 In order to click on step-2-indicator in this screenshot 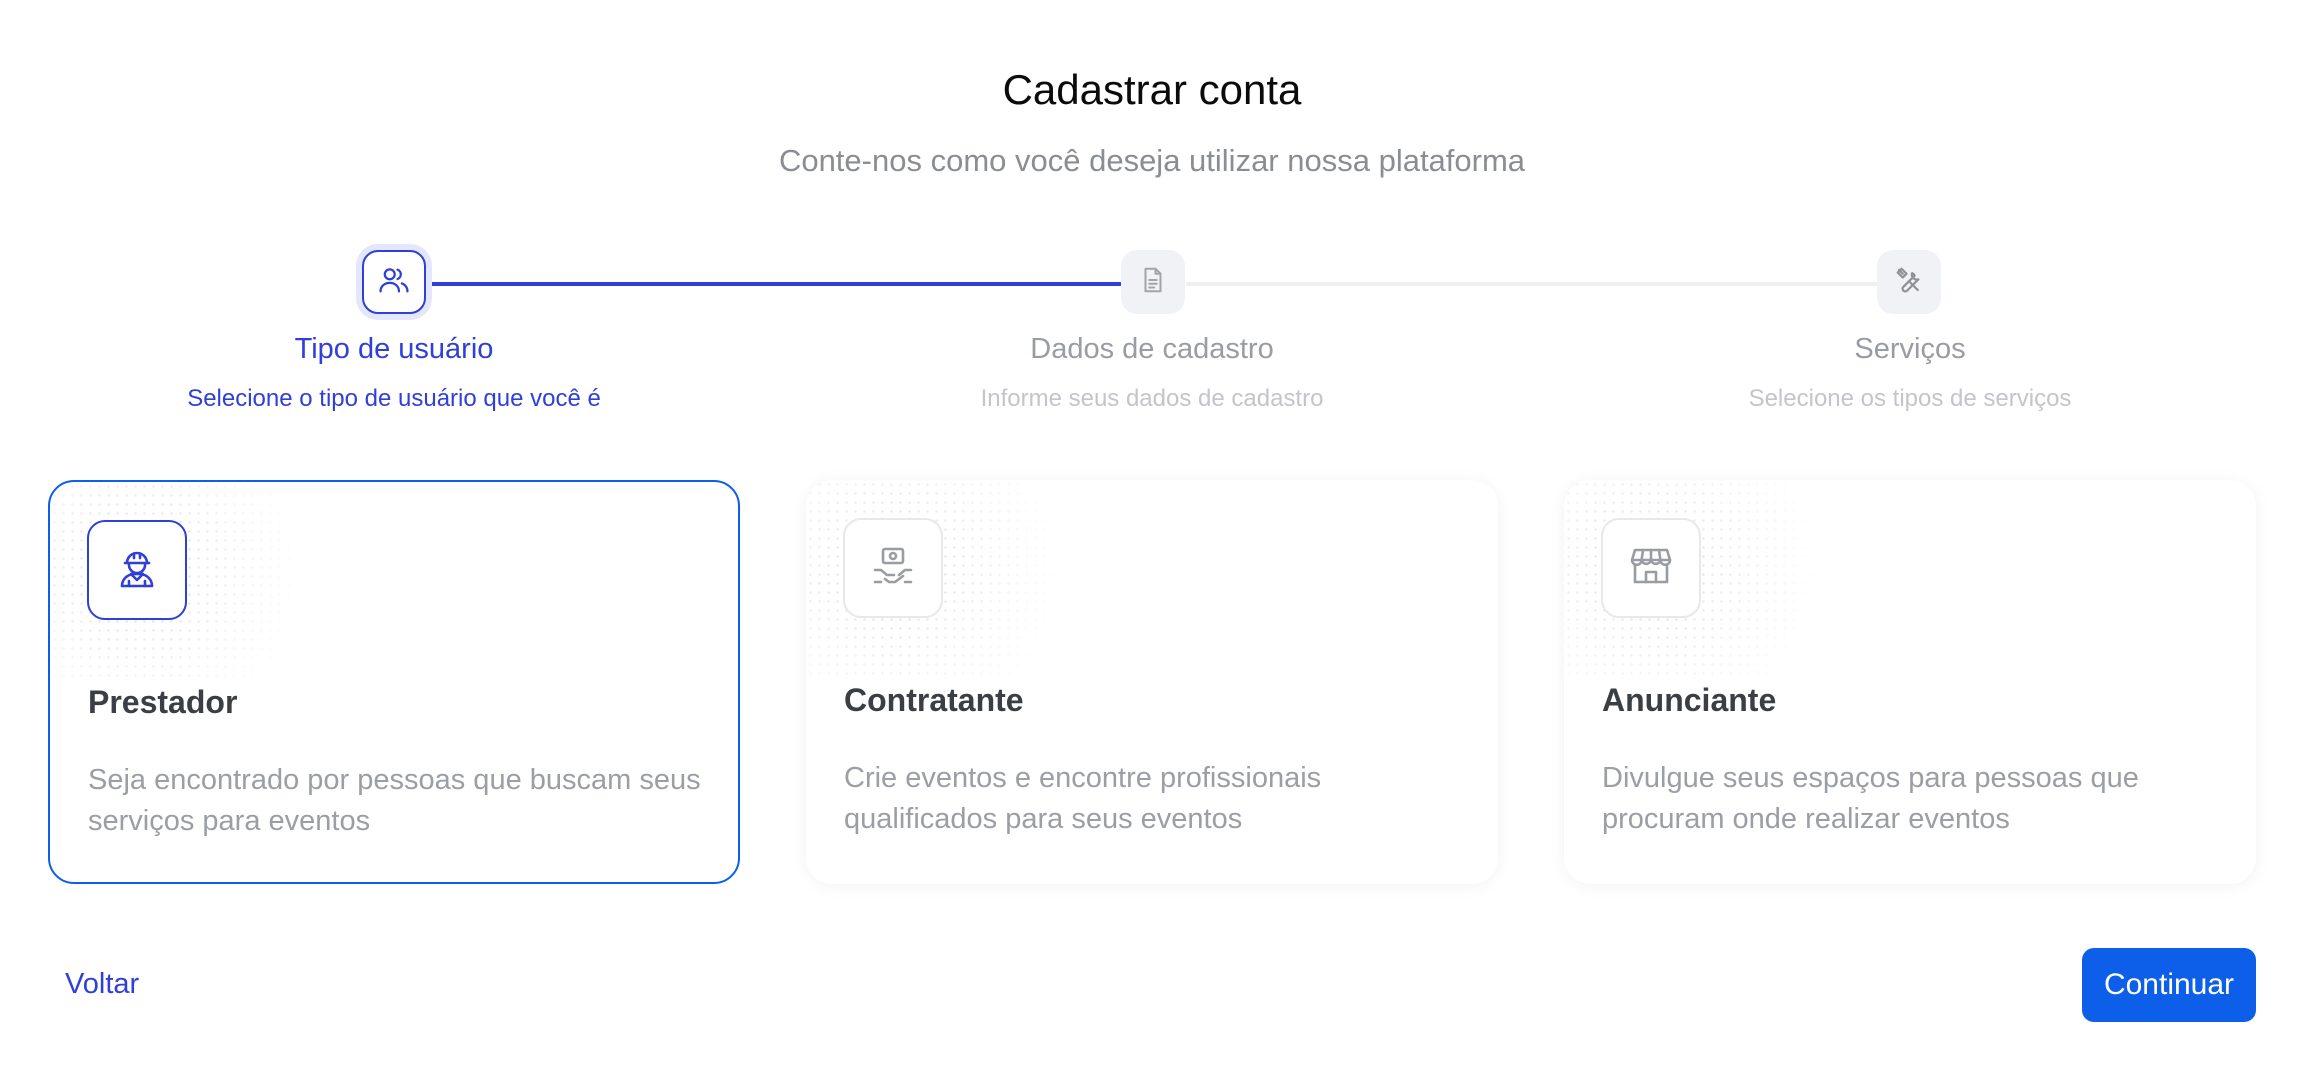, I will do `click(1153, 282)`.